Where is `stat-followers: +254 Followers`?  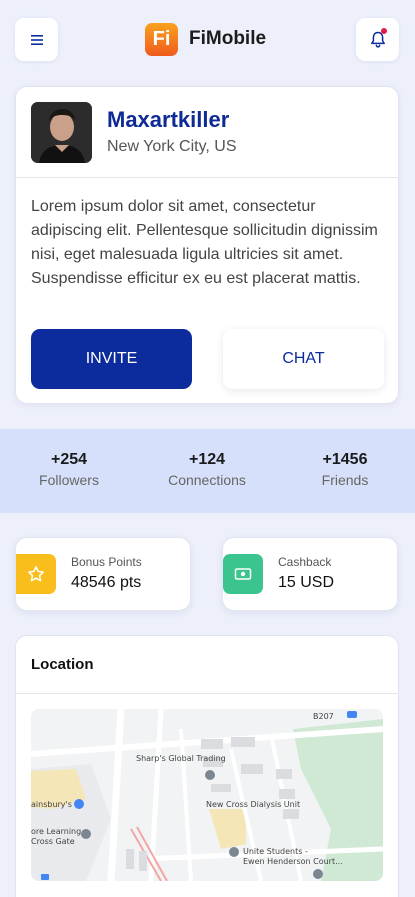
stat-followers: +254 Followers is located at coordinates (69, 469).